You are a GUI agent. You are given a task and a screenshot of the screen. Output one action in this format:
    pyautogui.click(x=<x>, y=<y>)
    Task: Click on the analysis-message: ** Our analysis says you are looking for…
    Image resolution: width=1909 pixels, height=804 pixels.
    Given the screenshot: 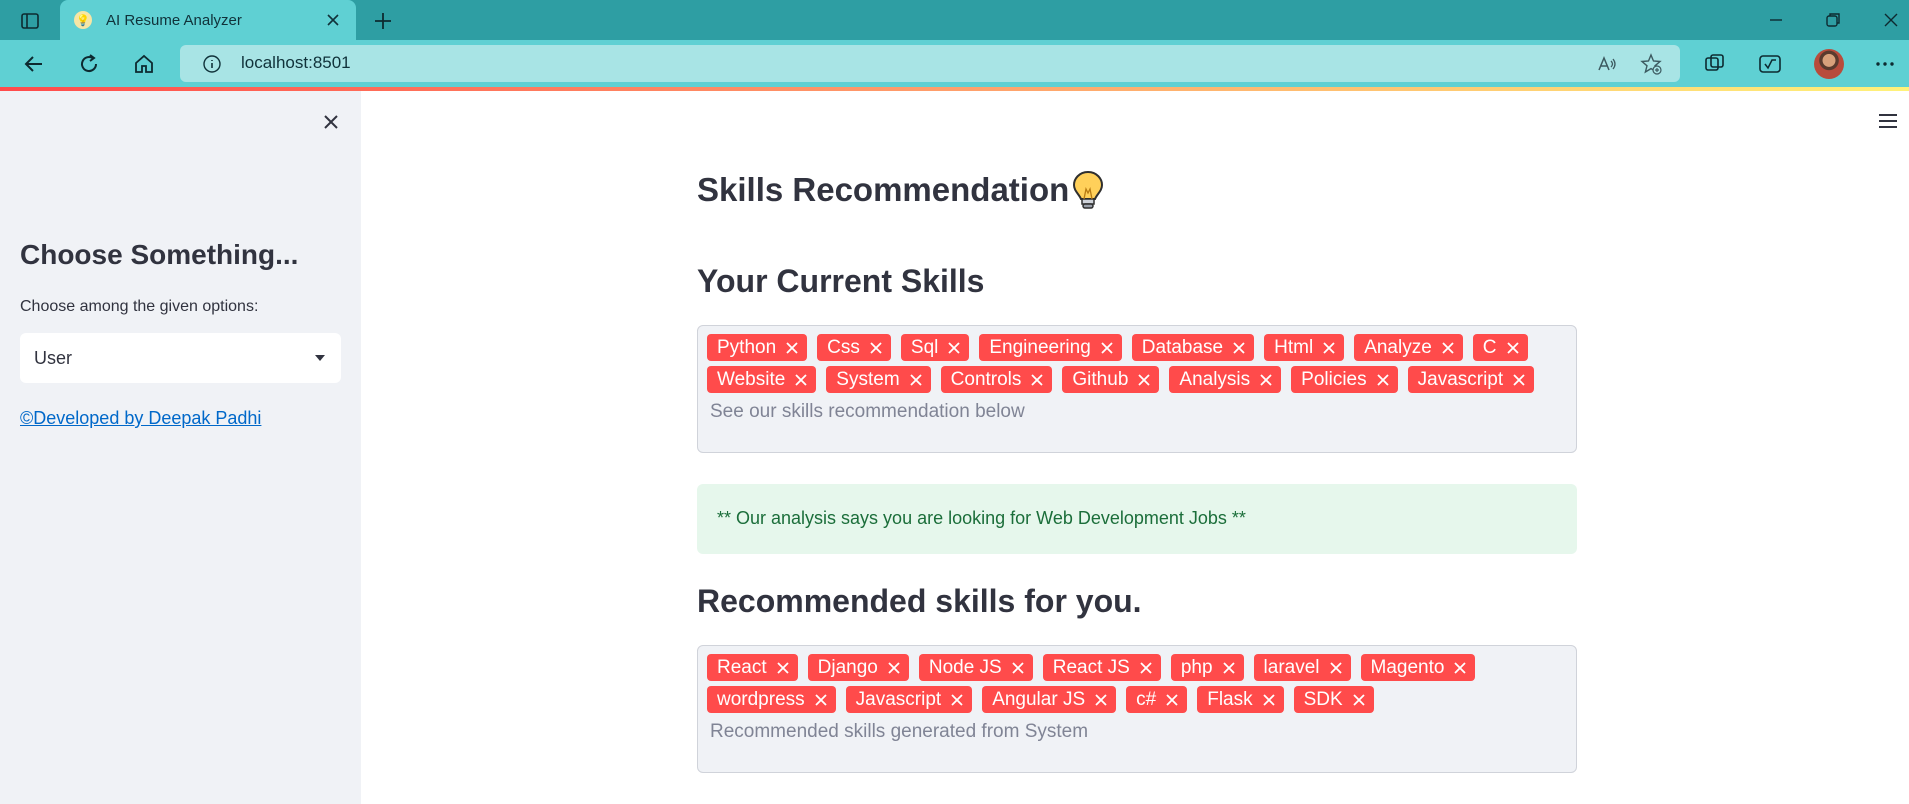 What is the action you would take?
    pyautogui.click(x=1137, y=519)
    